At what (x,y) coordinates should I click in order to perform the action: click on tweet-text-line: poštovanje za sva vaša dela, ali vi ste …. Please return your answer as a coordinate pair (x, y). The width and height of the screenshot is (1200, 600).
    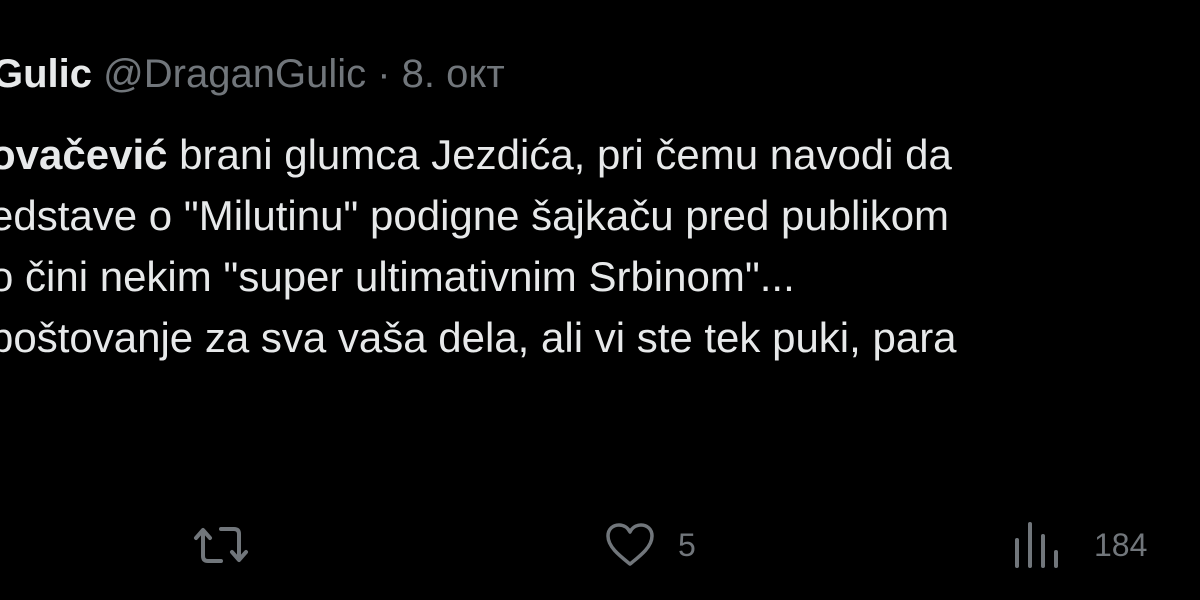
    Looking at the image, I should click on (478, 337).